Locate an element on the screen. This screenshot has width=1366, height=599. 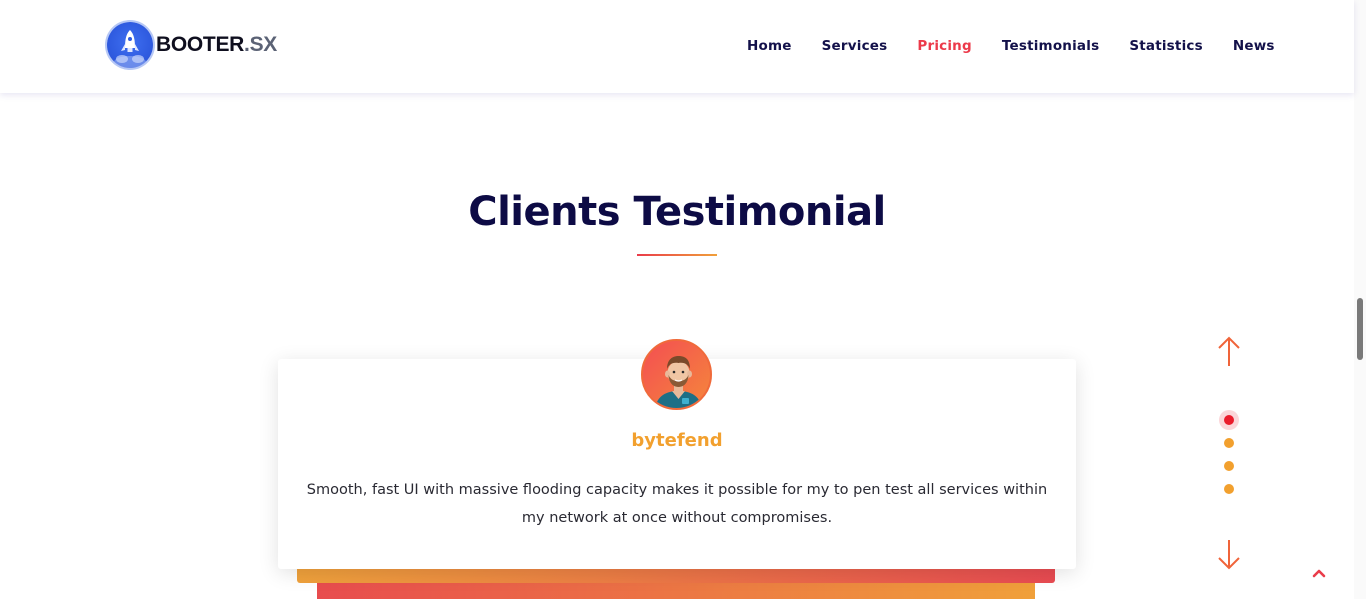
nav-testimonials: Testimonials is located at coordinates (1050, 46).